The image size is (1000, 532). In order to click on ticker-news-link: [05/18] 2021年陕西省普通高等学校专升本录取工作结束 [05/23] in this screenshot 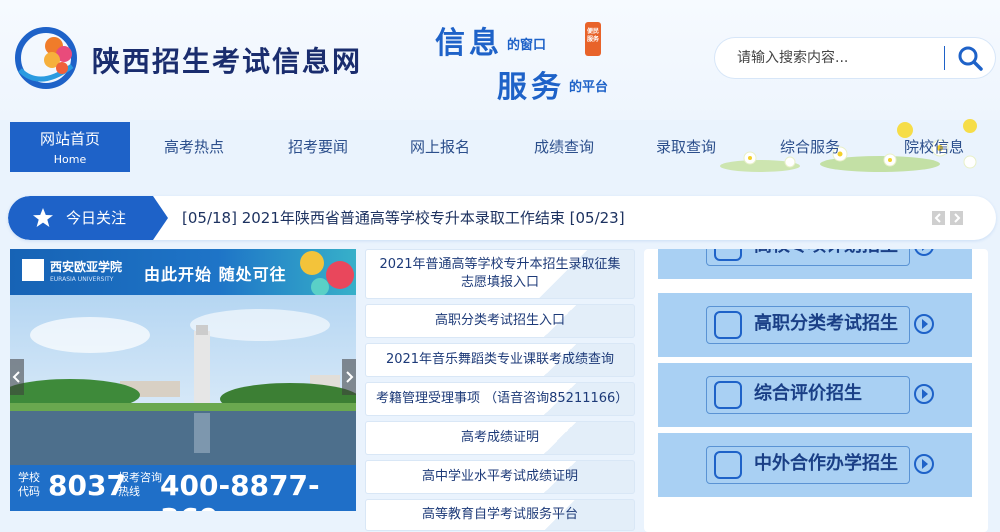, I will do `click(552, 218)`.